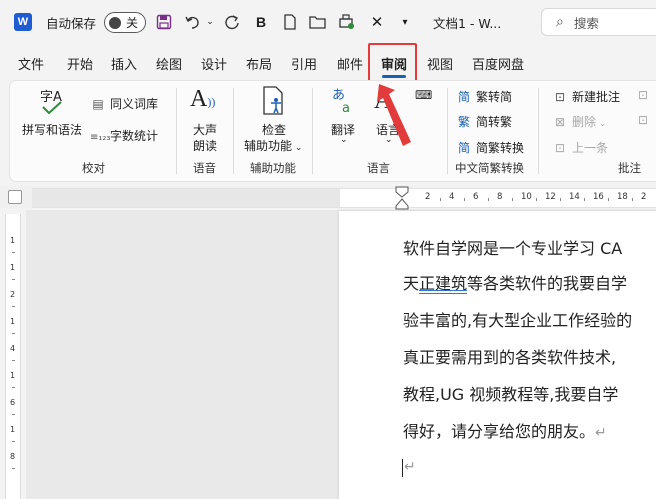 The width and height of the screenshot is (656, 499). What do you see at coordinates (290, 22) in the screenshot?
I see `new-doc-icon` at bounding box center [290, 22].